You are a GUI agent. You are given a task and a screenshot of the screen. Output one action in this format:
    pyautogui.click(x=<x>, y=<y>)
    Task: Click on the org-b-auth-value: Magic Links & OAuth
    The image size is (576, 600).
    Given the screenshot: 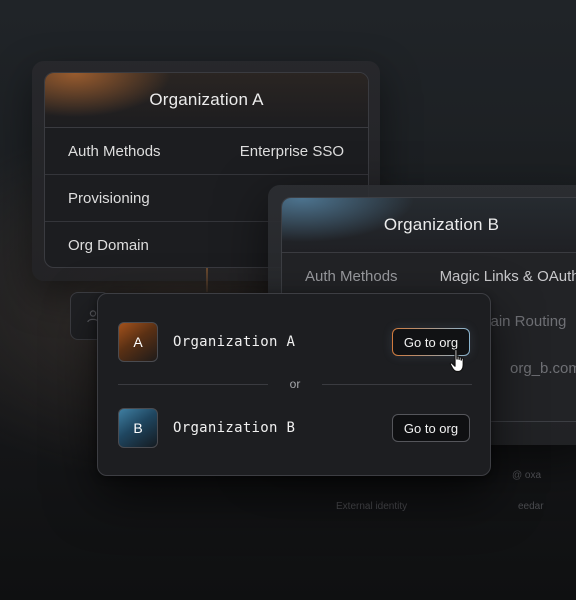 What is the action you would take?
    pyautogui.click(x=507, y=276)
    